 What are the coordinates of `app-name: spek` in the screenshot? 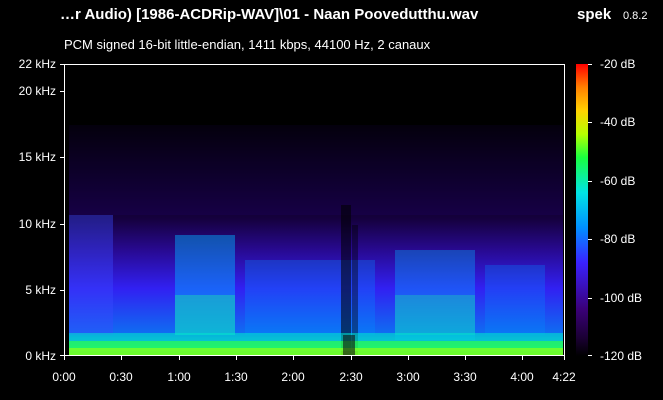 It's located at (594, 14).